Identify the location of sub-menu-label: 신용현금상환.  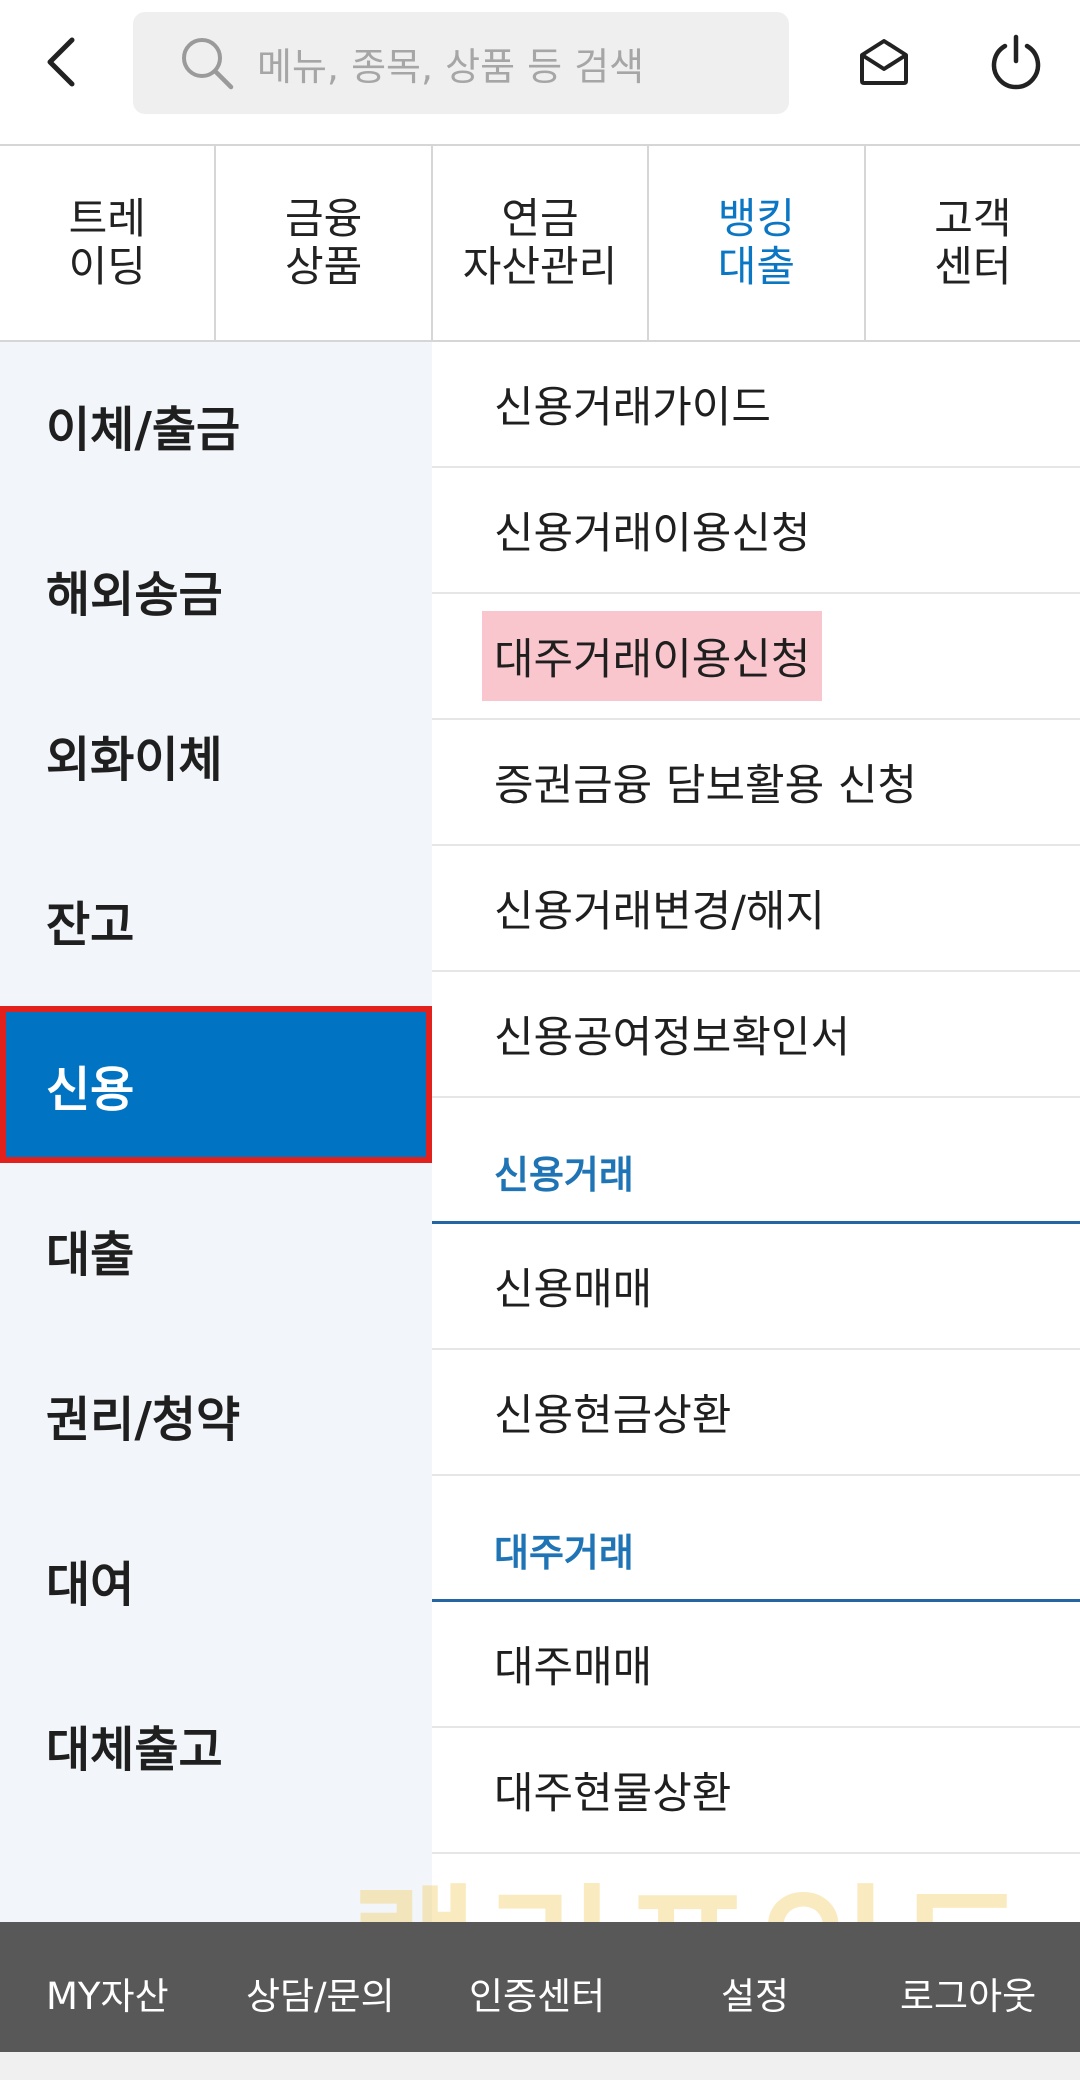
(613, 1416).